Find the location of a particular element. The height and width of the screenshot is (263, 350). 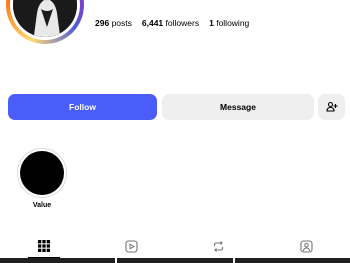

followers-count: 6,441 is located at coordinates (152, 23).